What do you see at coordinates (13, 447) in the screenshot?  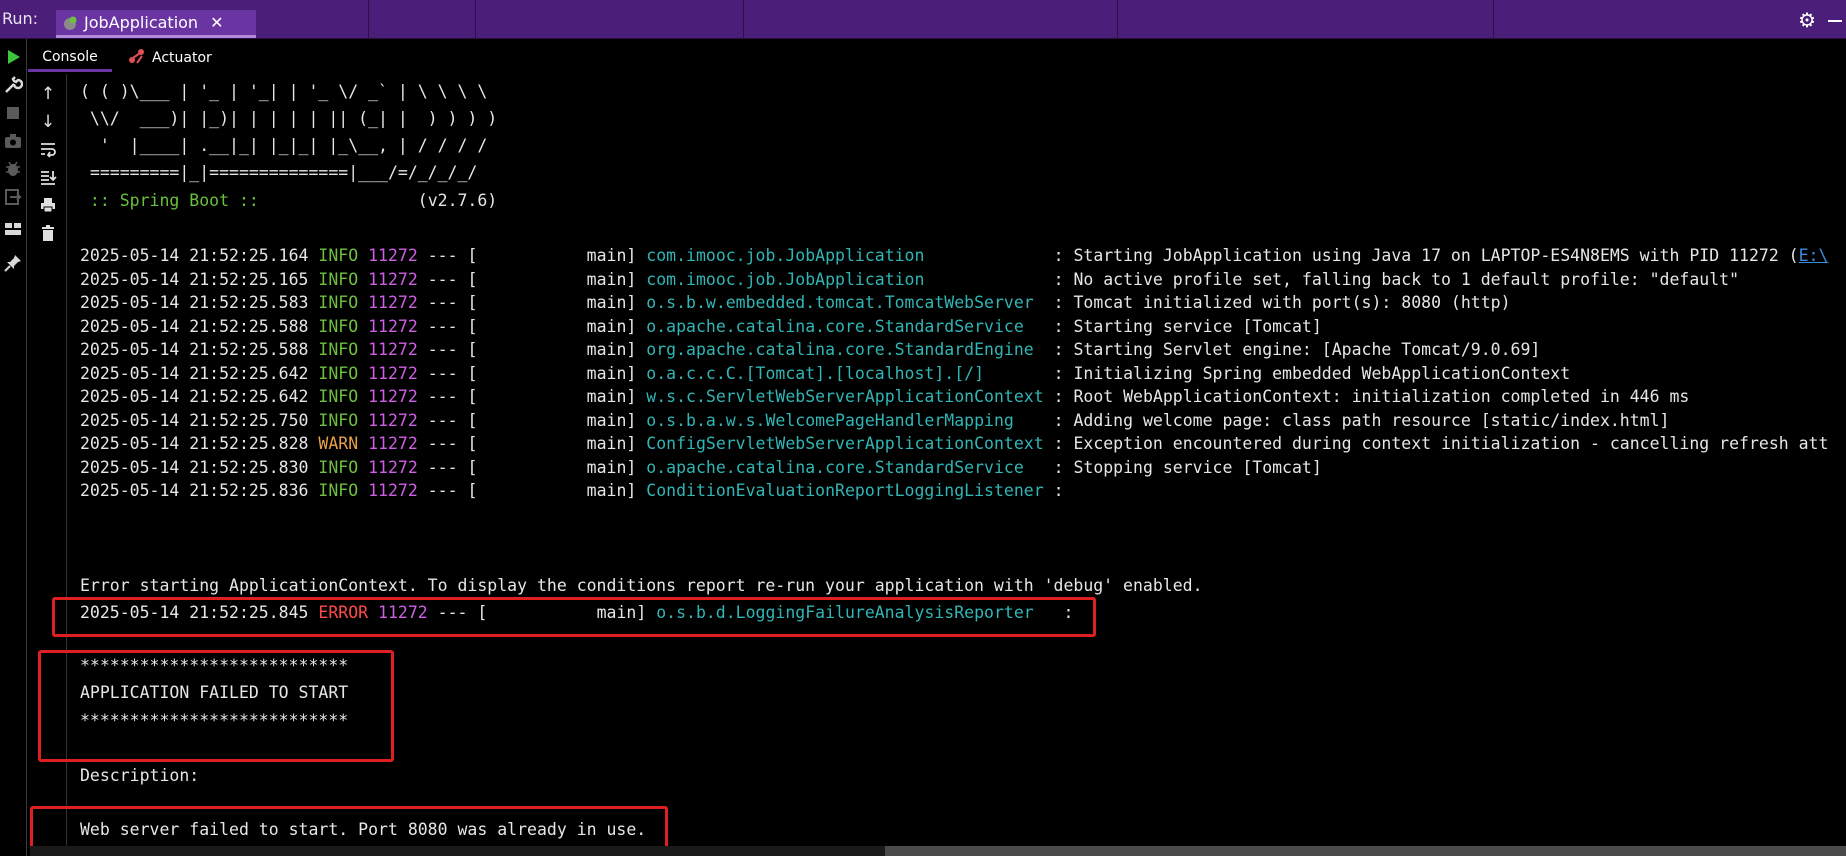 I see `run-left-toolbar` at bounding box center [13, 447].